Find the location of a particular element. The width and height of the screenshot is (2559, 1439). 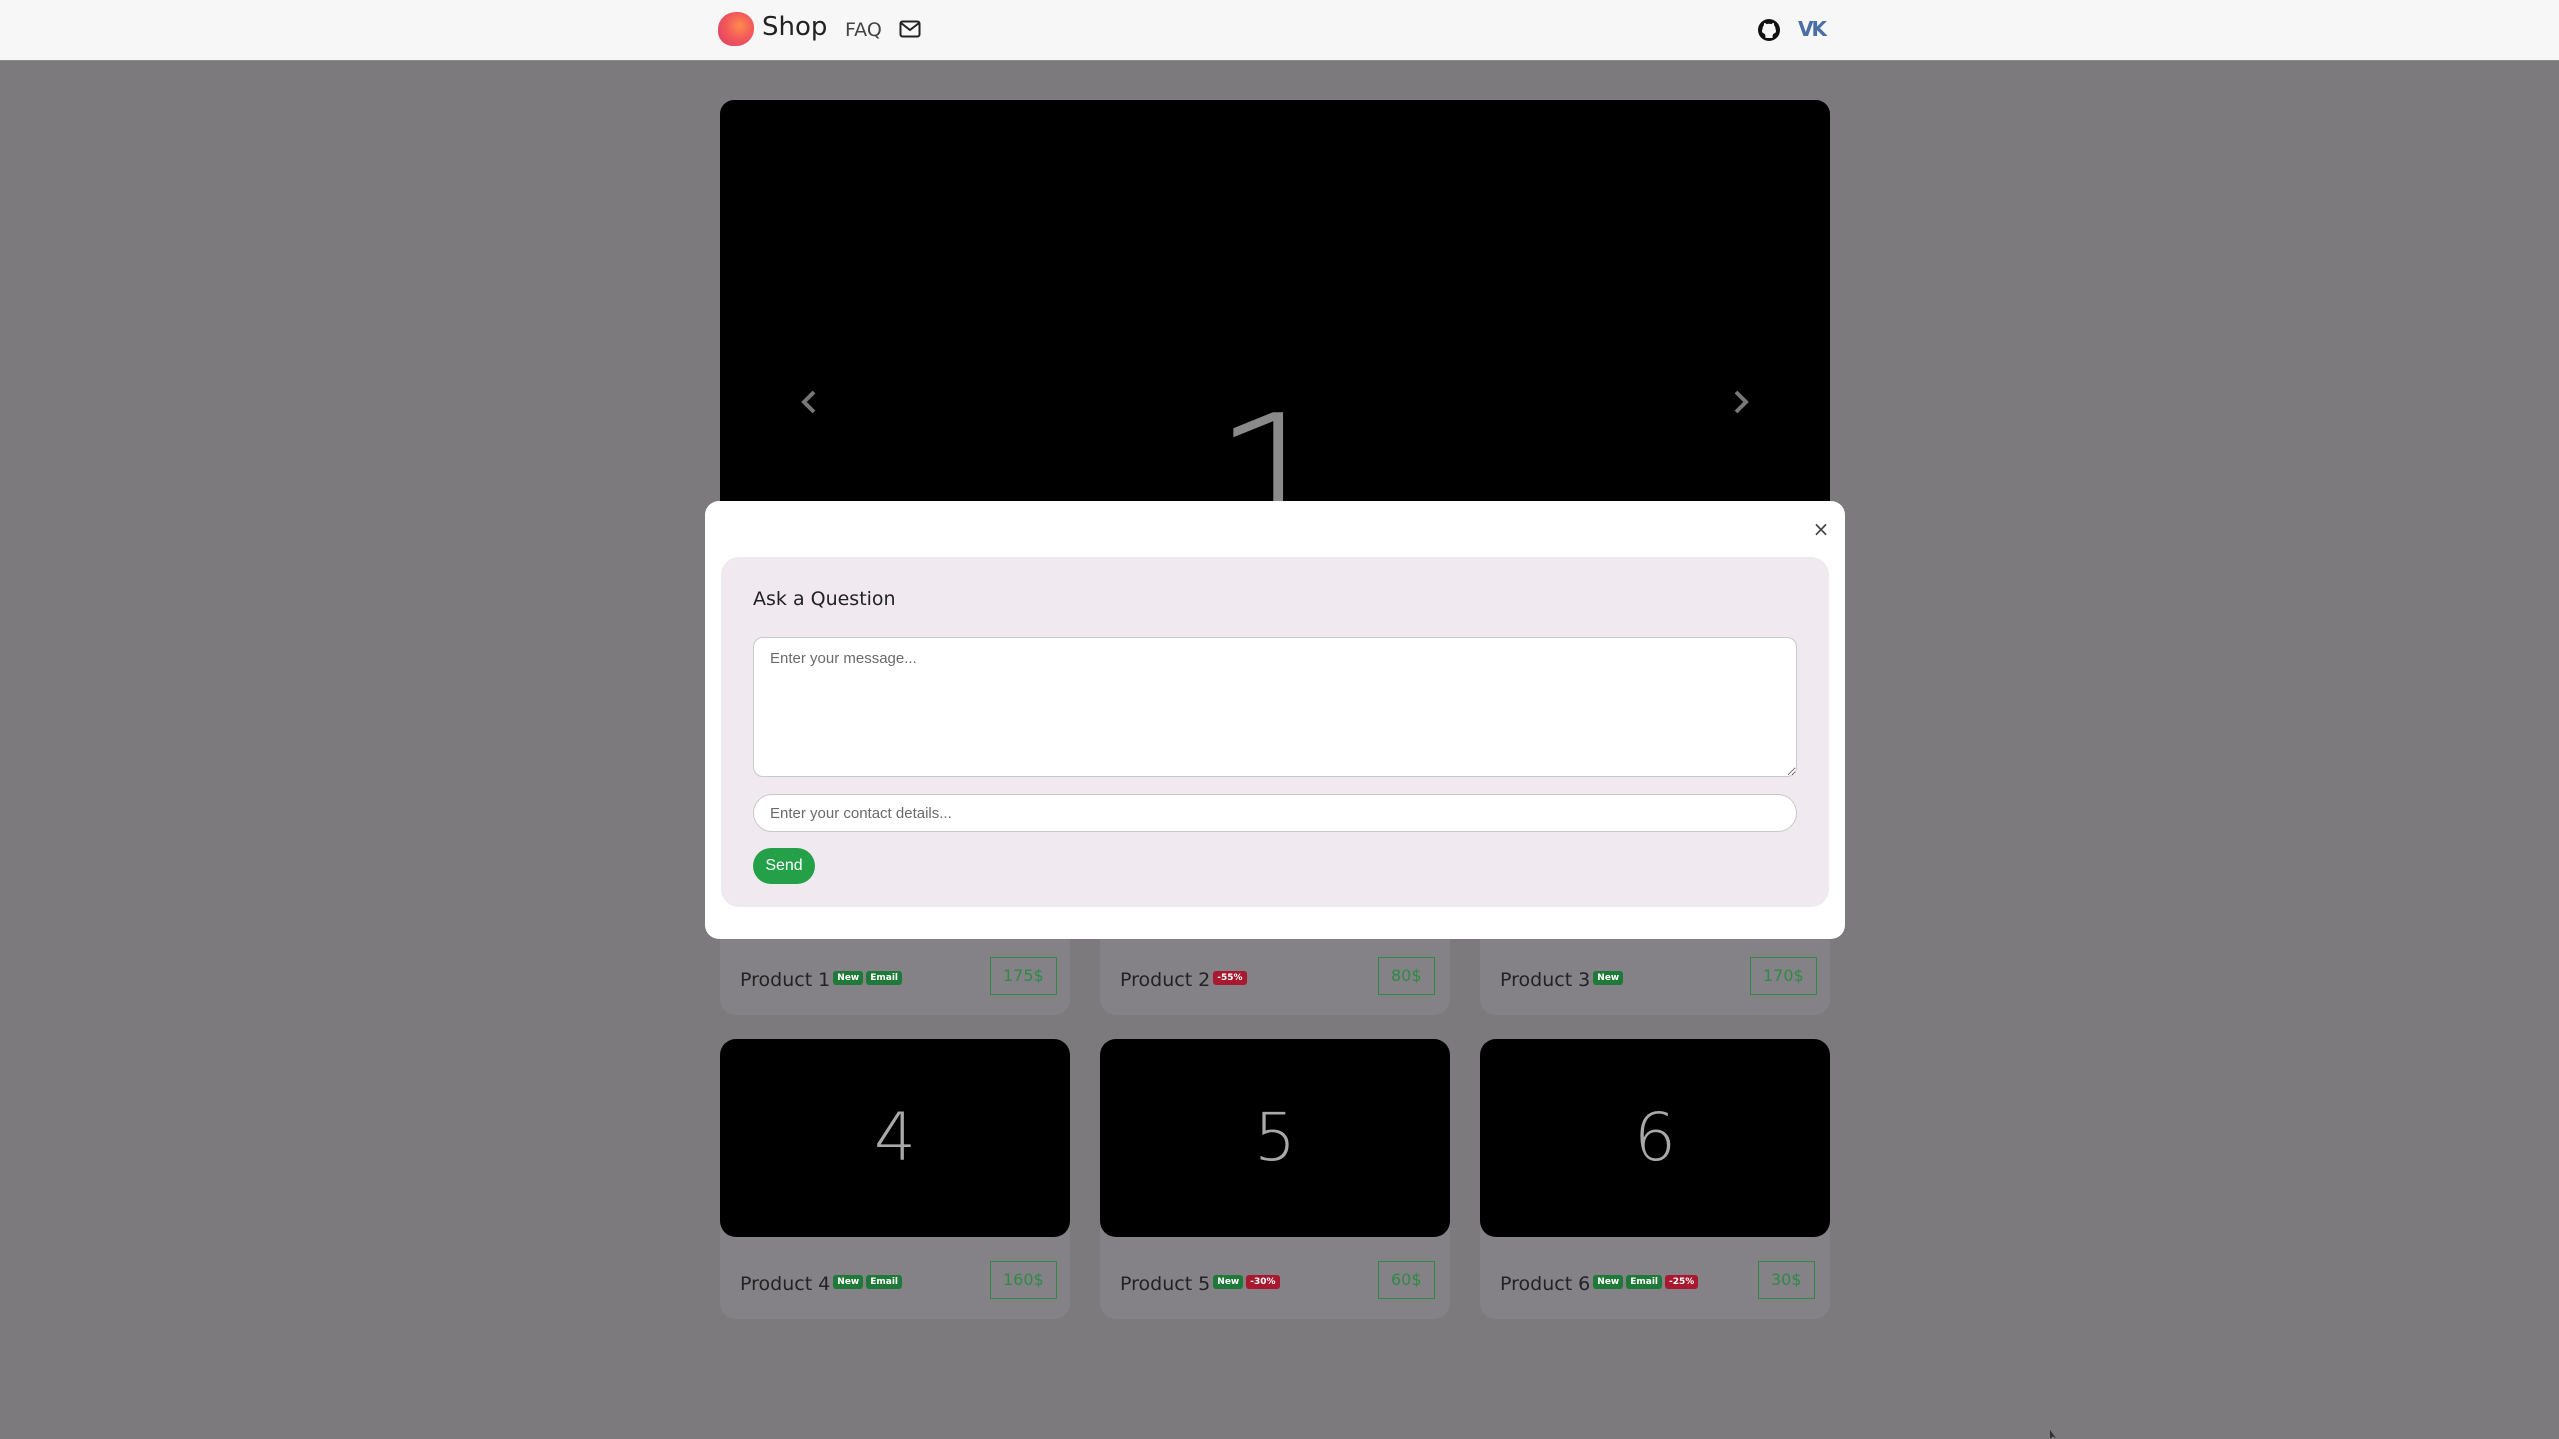

chevron-right-icon is located at coordinates (1740, 402).